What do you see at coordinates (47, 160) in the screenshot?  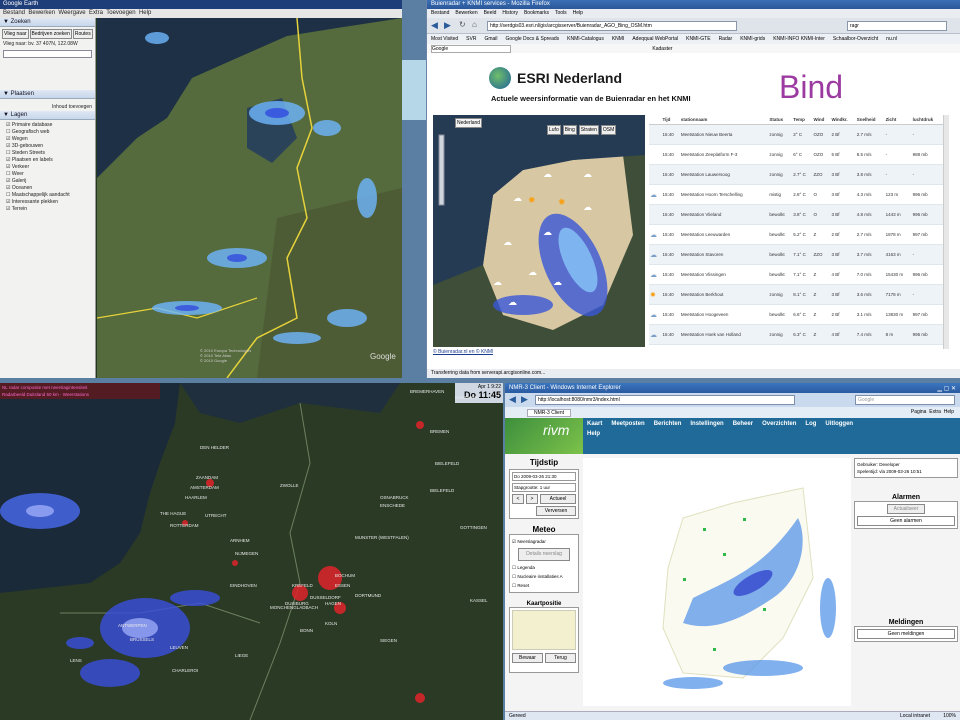 I see `ge-layer-item: ☑ Plaatsen en labels` at bounding box center [47, 160].